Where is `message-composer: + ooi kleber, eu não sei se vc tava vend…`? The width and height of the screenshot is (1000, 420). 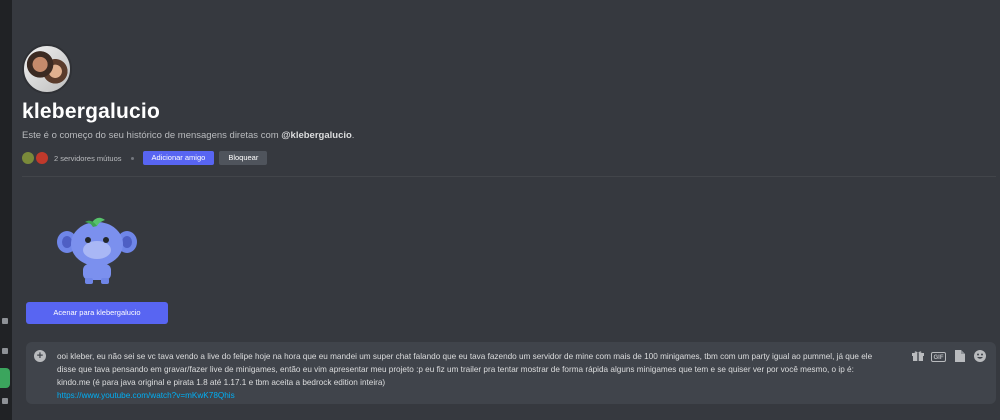 message-composer: + ooi kleber, eu não sei se vc tava vend… is located at coordinates (511, 373).